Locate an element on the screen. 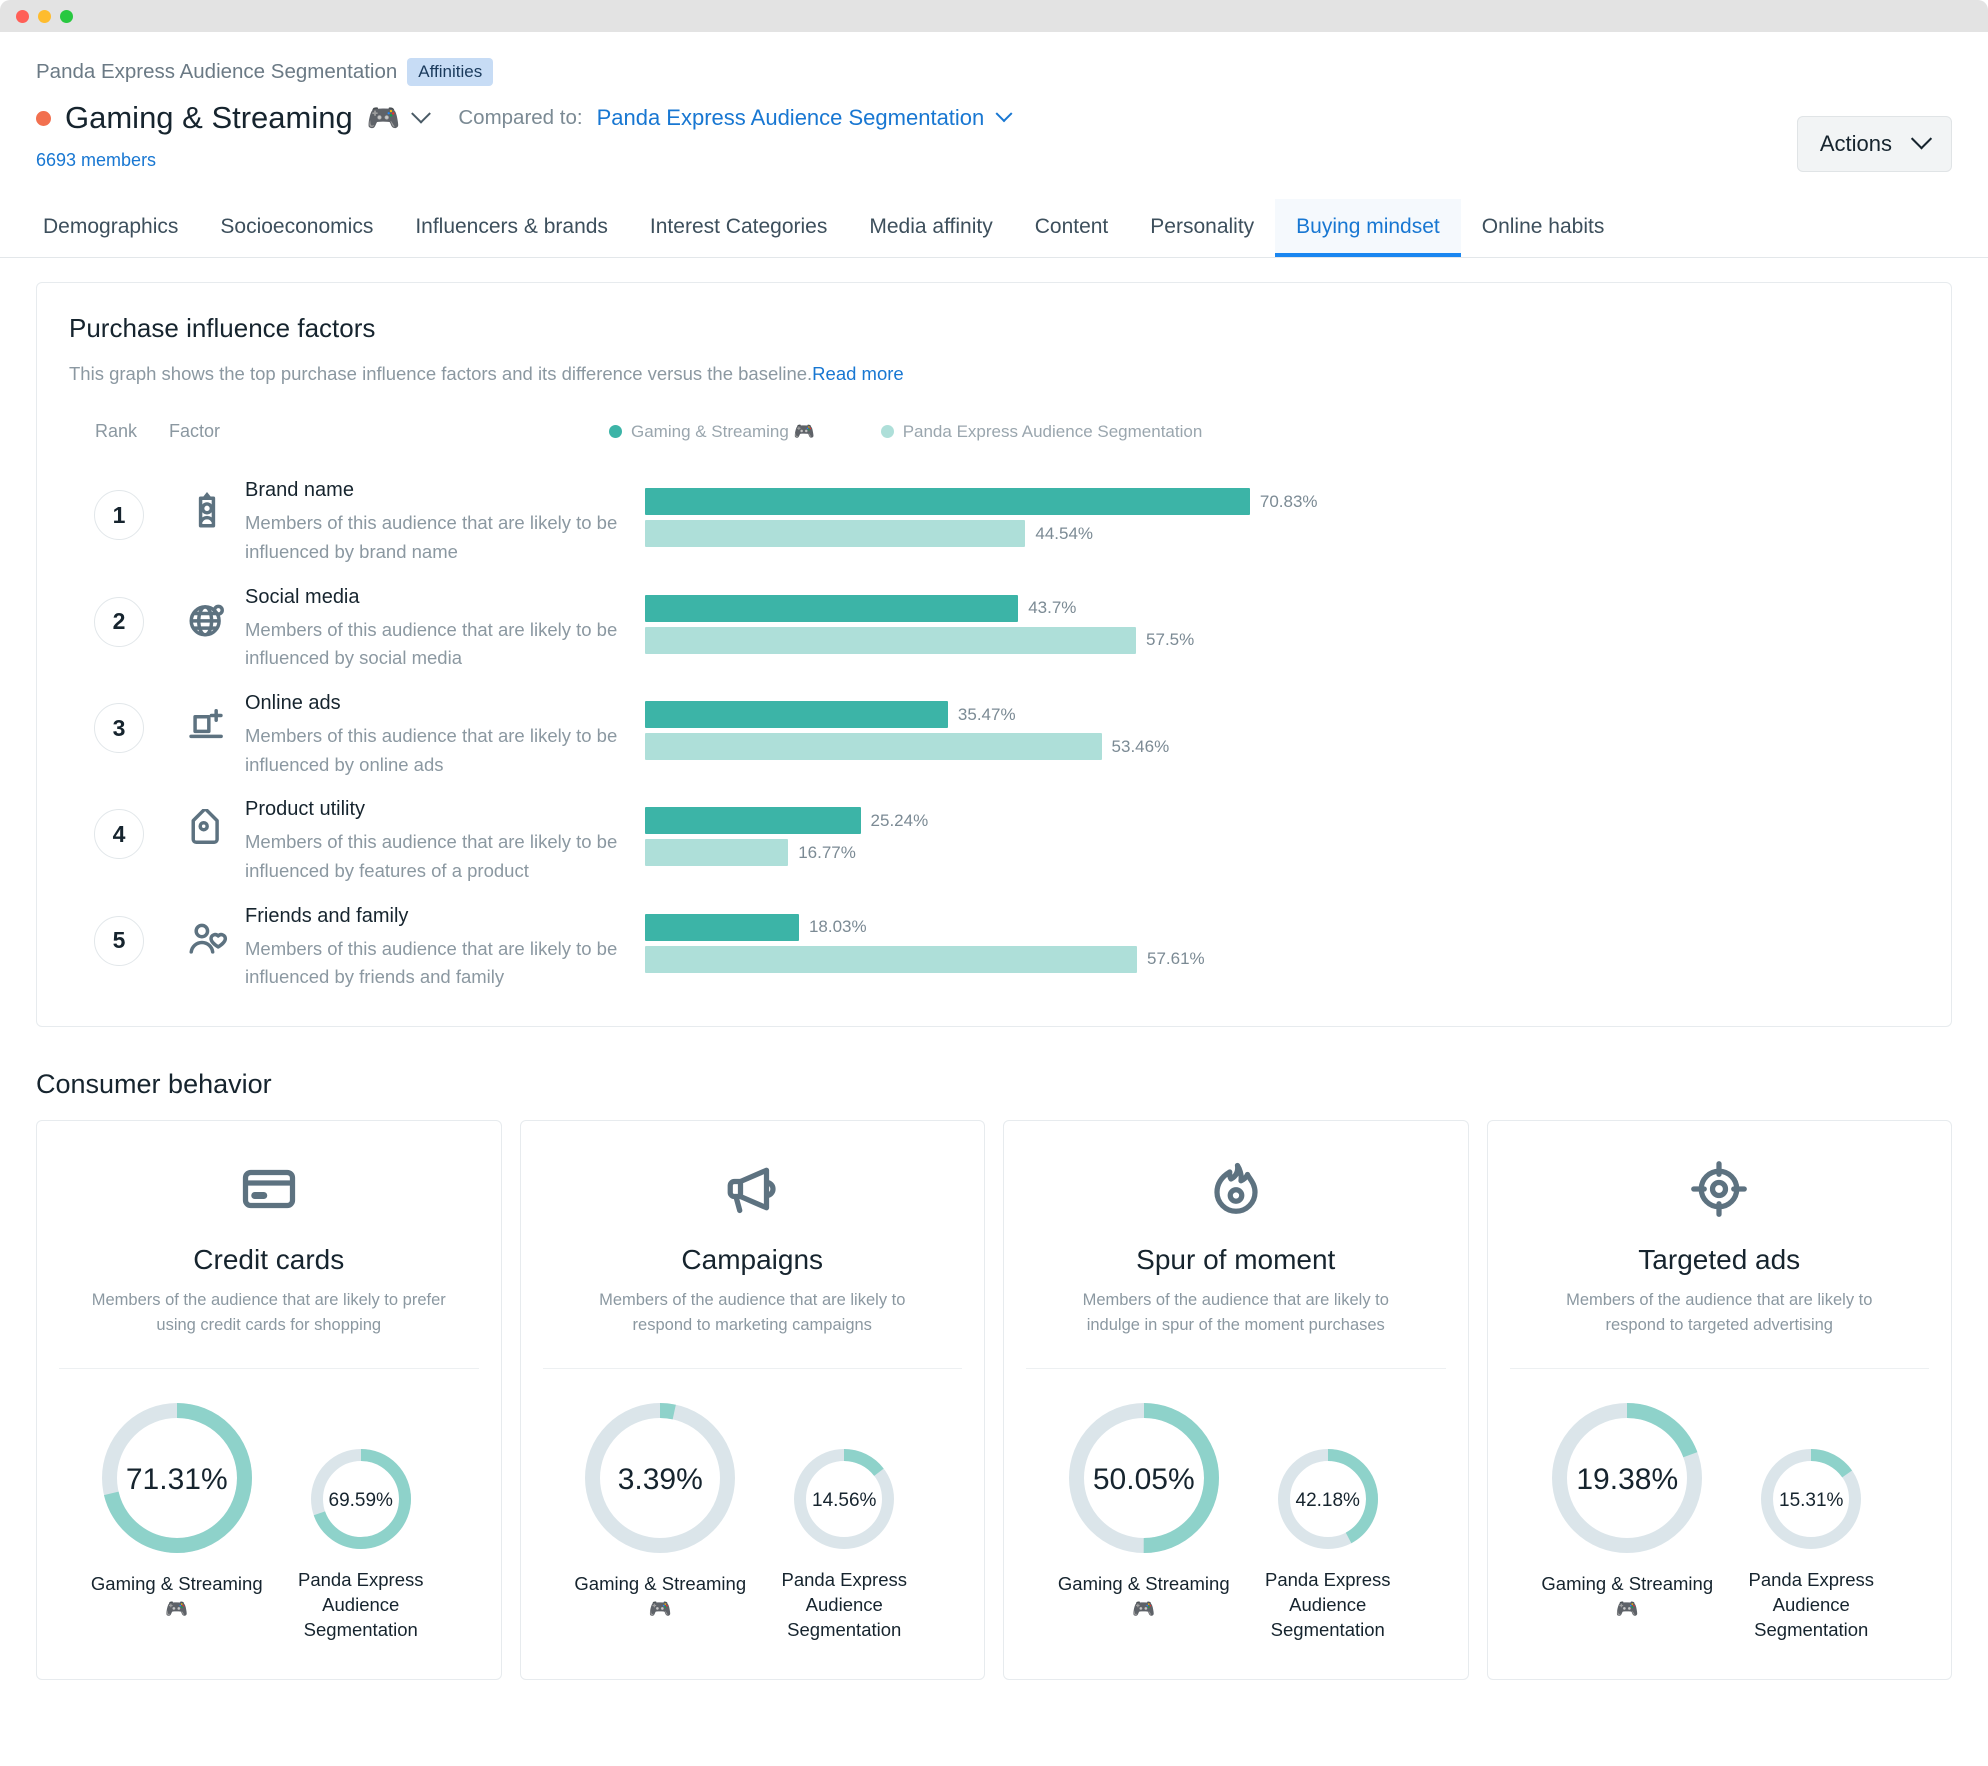  donut-primary: 3.39% is located at coordinates (660, 1480).